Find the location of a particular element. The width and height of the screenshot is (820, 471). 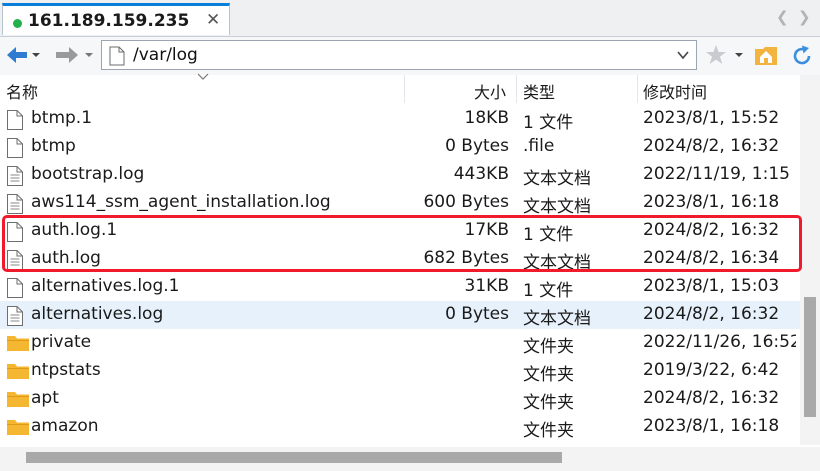

column-header: 名称 大小 类型 修改时间 is located at coordinates (400, 88).